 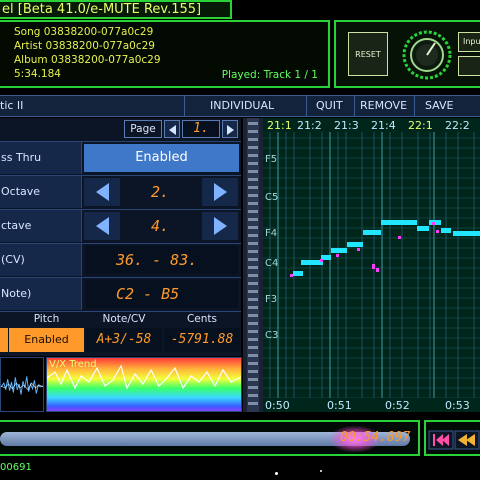 I want to click on page-label: Page, so click(x=143, y=129).